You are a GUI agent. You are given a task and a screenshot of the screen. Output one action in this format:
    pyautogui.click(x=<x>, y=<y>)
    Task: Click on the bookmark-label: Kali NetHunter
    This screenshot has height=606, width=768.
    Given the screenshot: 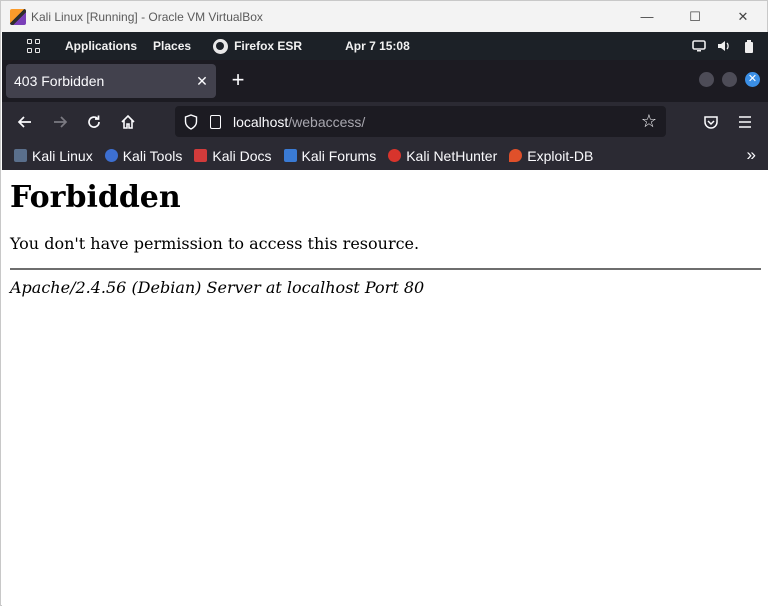 What is the action you would take?
    pyautogui.click(x=452, y=155)
    